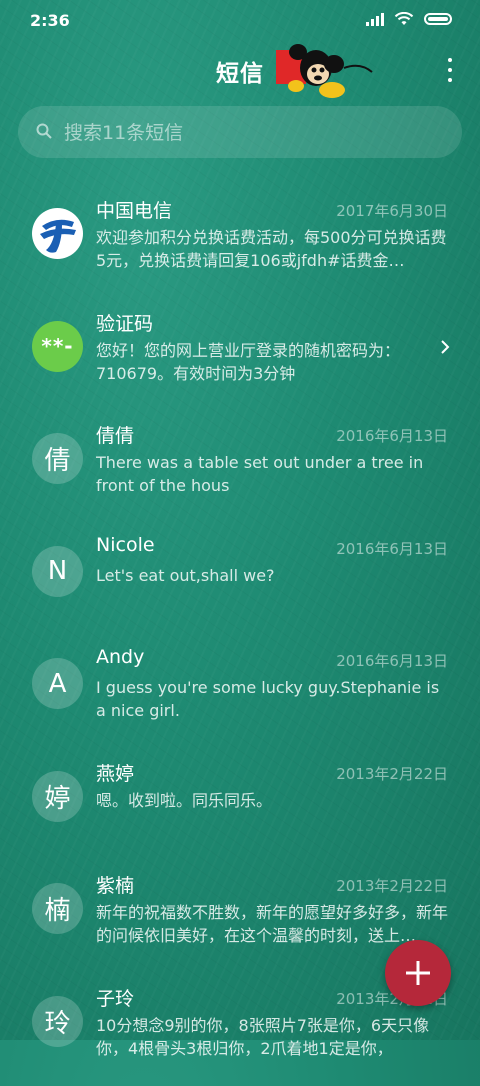 The image size is (480, 1086). I want to click on search-input, so click(254, 133).